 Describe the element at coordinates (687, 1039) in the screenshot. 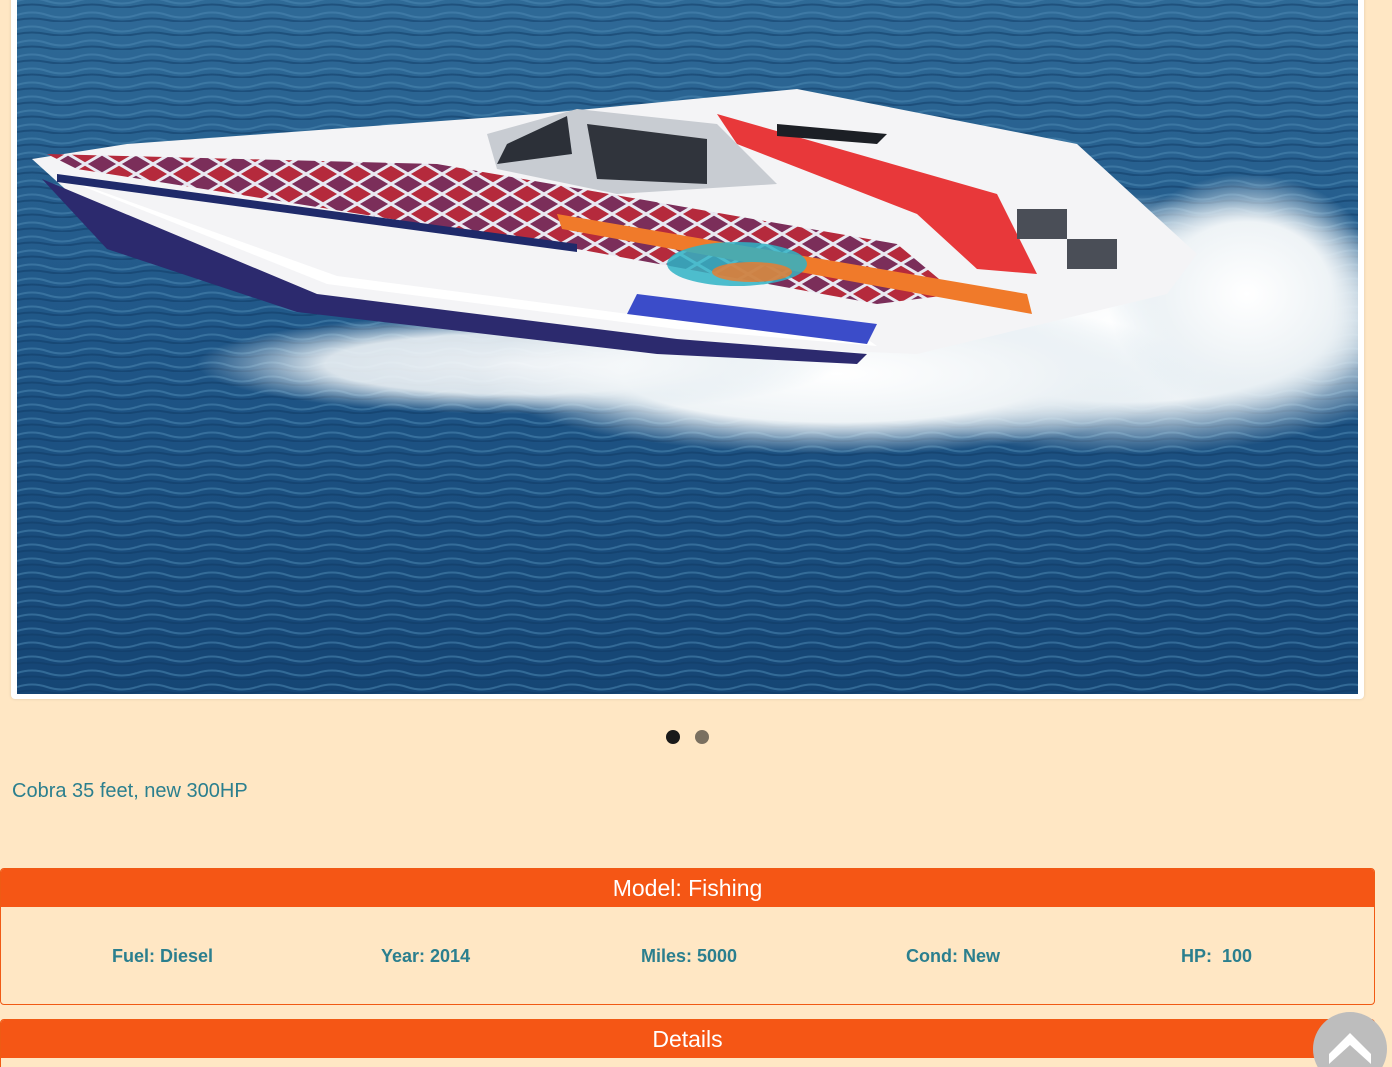

I see `details-panel-title: Details` at that location.